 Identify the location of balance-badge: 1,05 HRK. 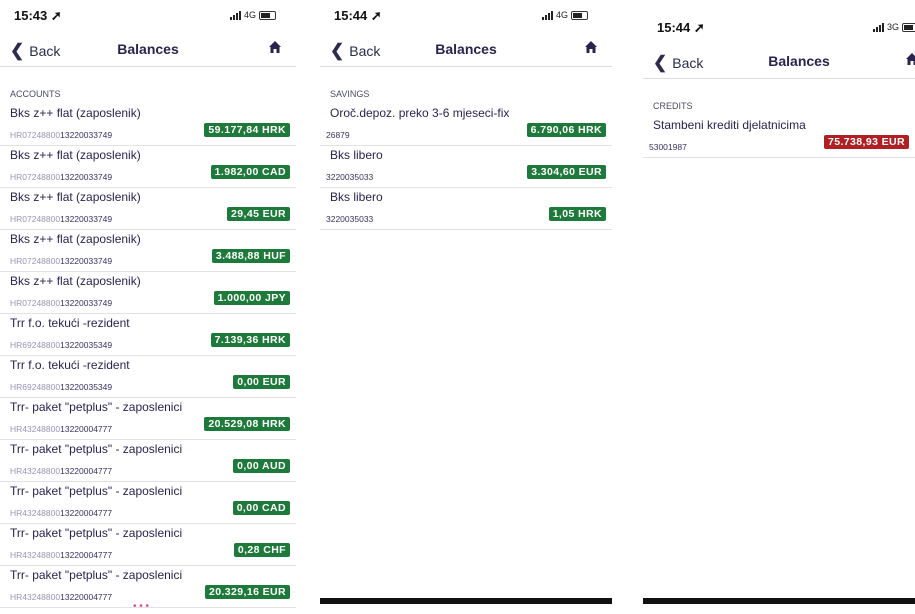
(577, 214).